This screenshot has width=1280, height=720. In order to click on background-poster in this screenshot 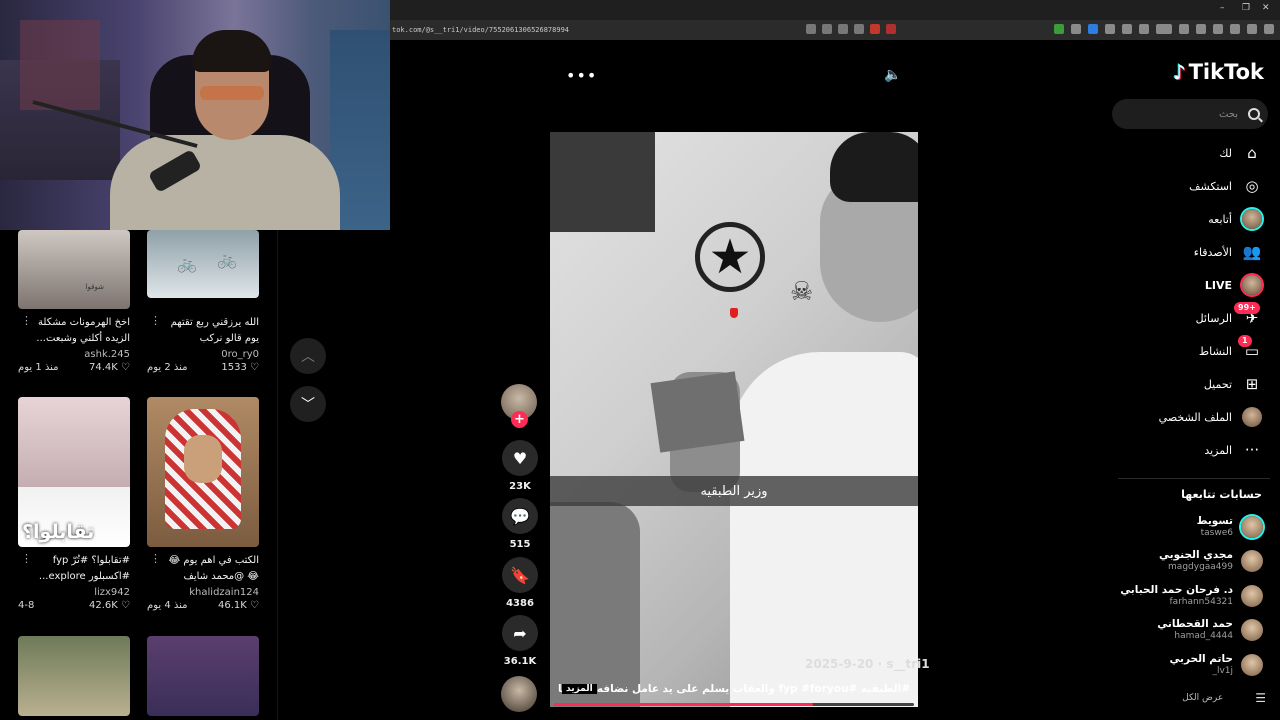, I will do `click(60, 65)`.